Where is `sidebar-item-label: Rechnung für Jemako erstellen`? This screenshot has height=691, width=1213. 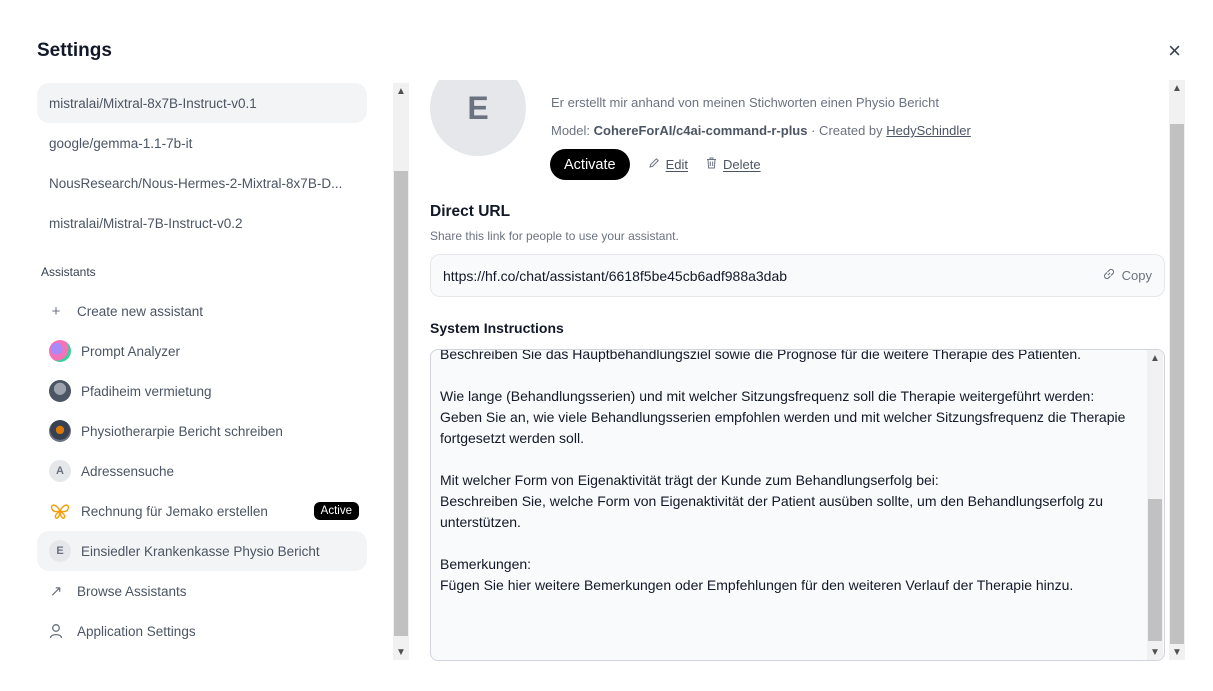 sidebar-item-label: Rechnung für Jemako erstellen is located at coordinates (174, 511).